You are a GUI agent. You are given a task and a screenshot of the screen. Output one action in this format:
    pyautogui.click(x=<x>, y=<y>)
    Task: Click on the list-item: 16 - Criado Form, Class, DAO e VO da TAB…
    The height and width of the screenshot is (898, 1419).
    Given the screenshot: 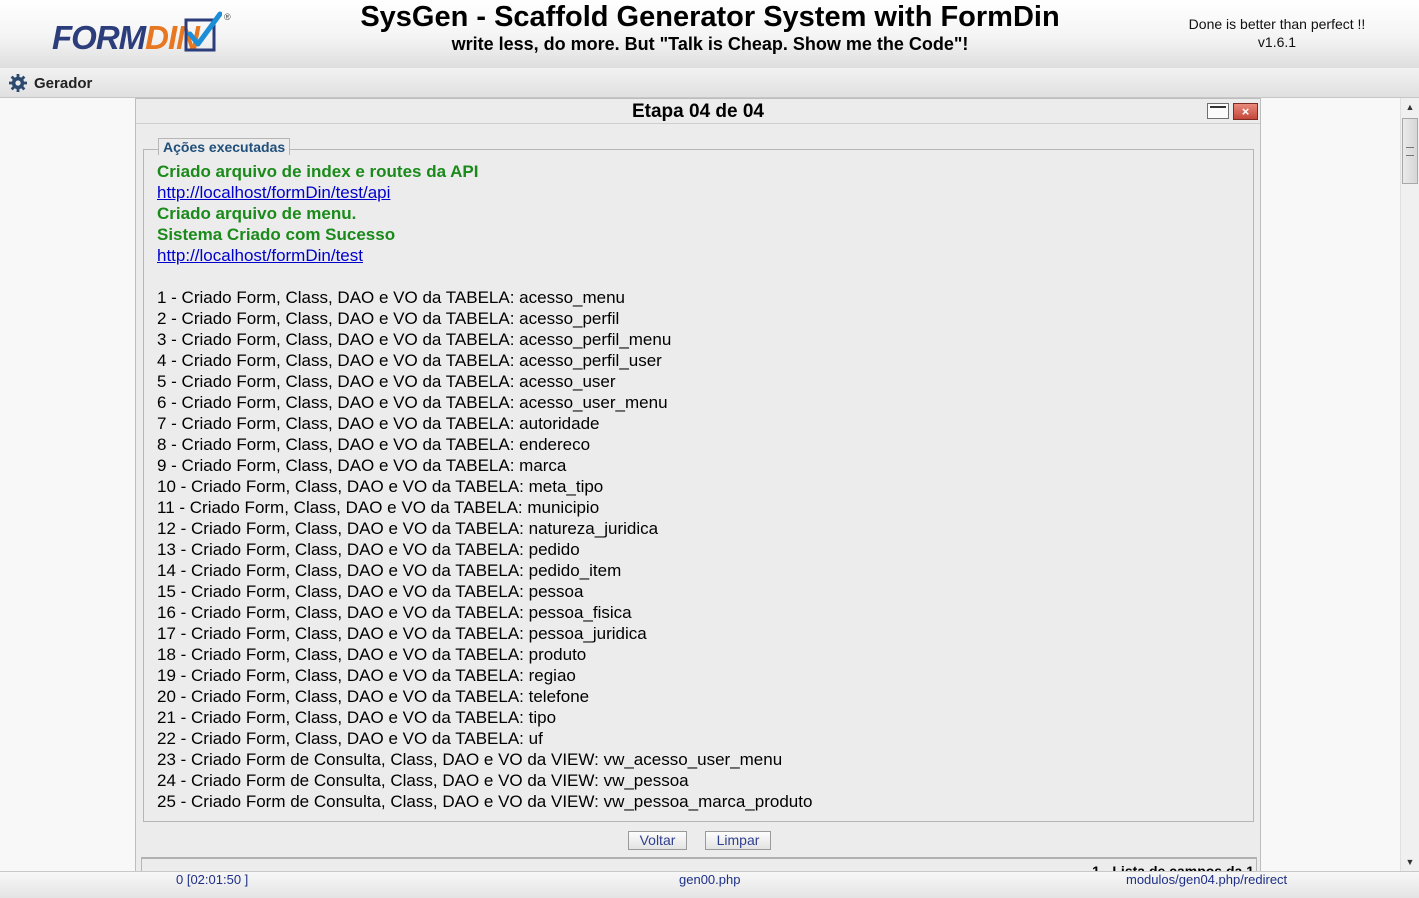 What is the action you would take?
    pyautogui.click(x=394, y=612)
    